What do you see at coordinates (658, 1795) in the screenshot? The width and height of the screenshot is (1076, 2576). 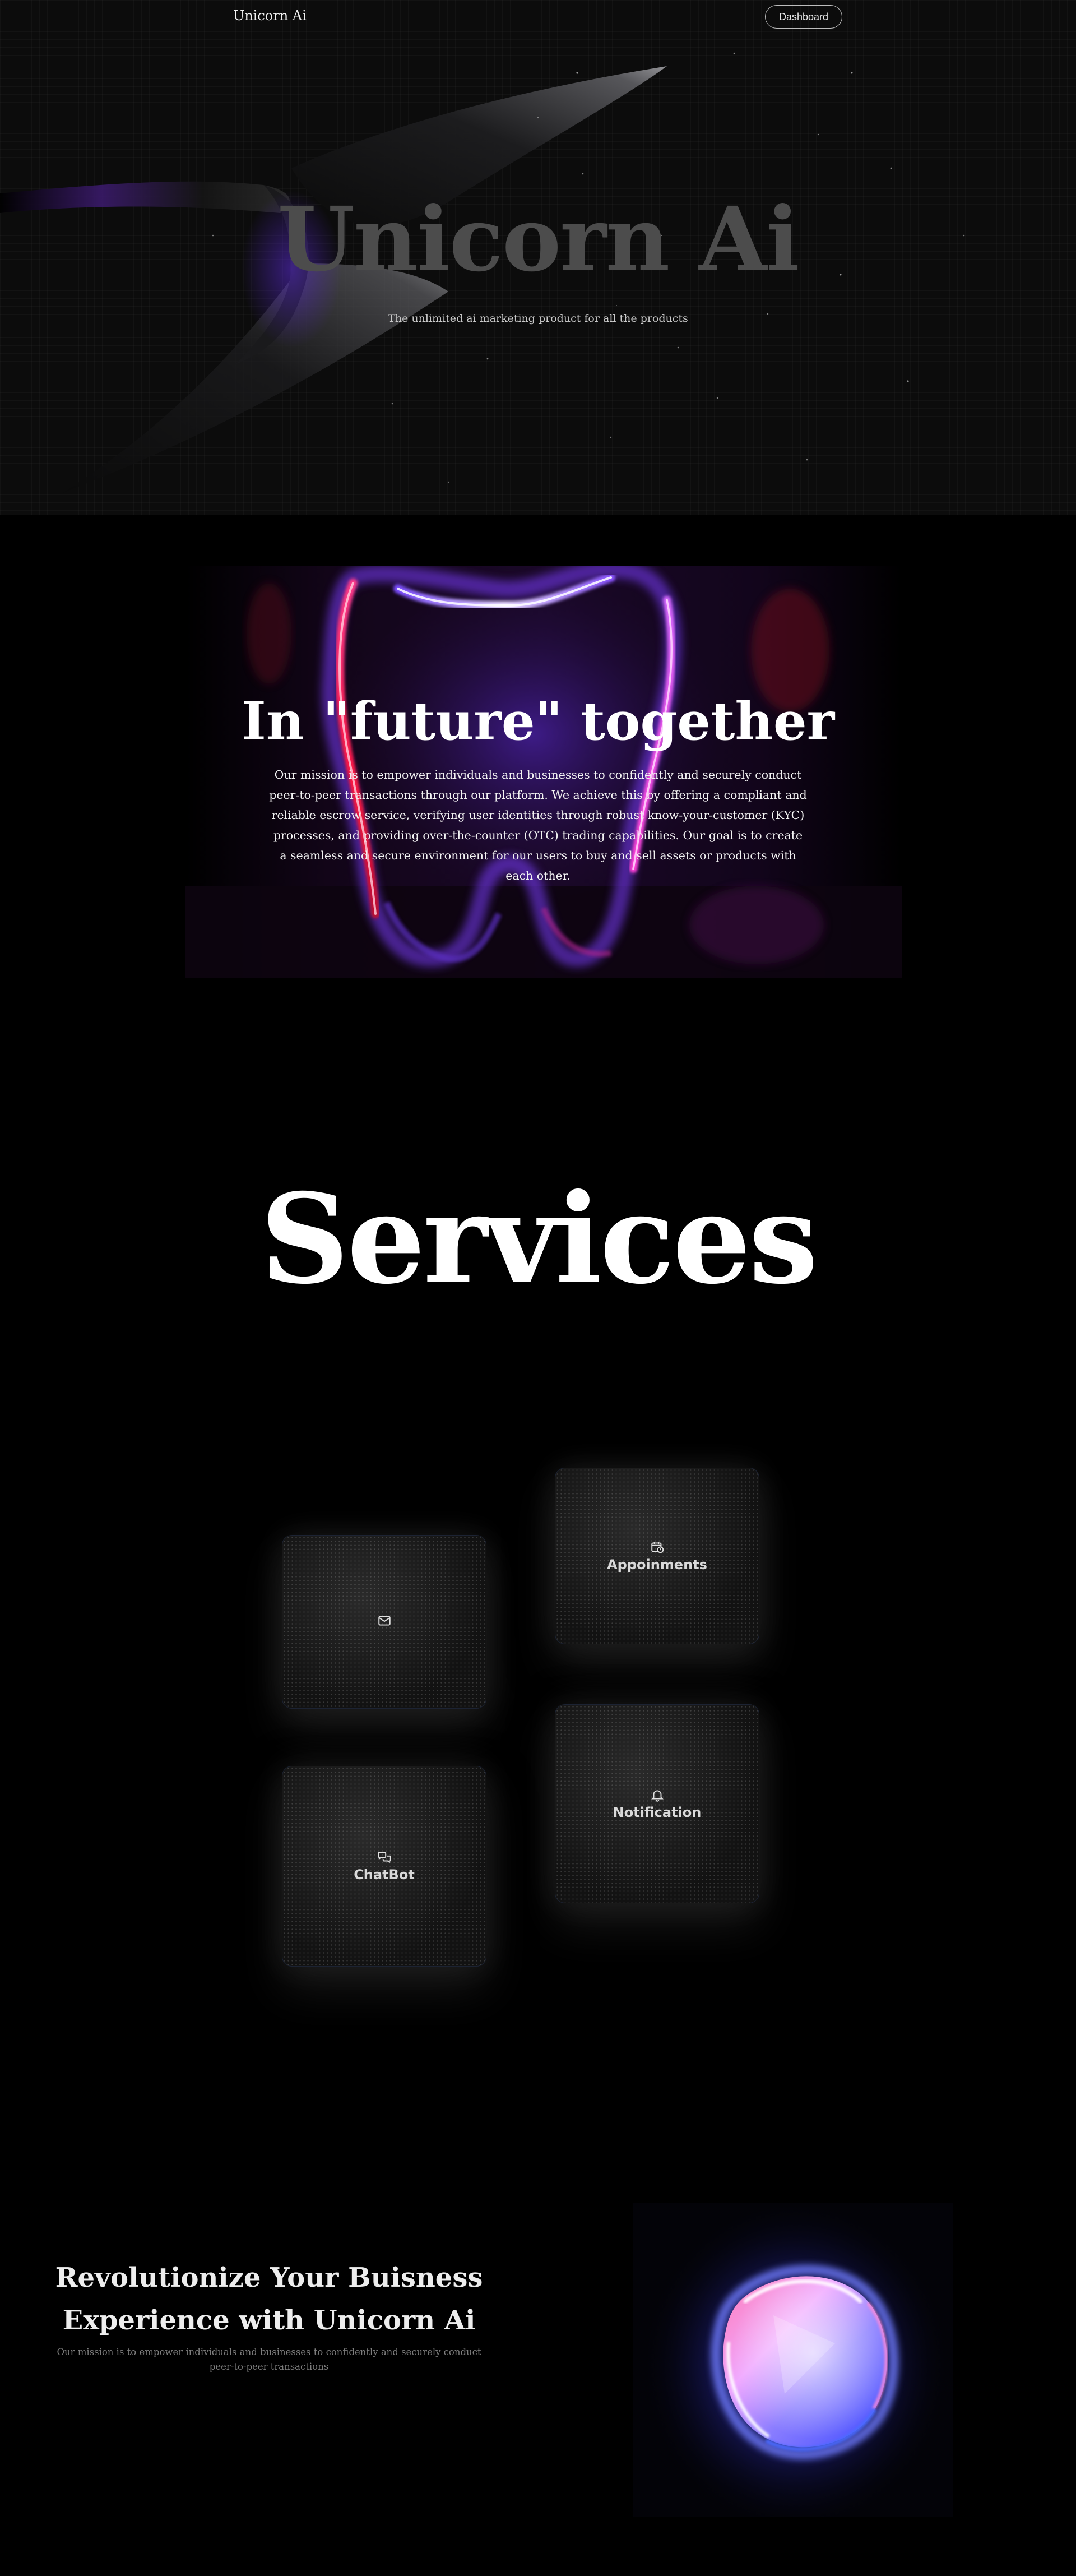 I see `bell-icon` at bounding box center [658, 1795].